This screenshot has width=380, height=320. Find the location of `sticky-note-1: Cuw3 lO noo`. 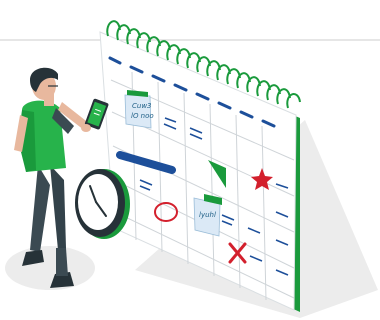

sticky-note-1: Cuw3 lO noo is located at coordinates (139, 109).